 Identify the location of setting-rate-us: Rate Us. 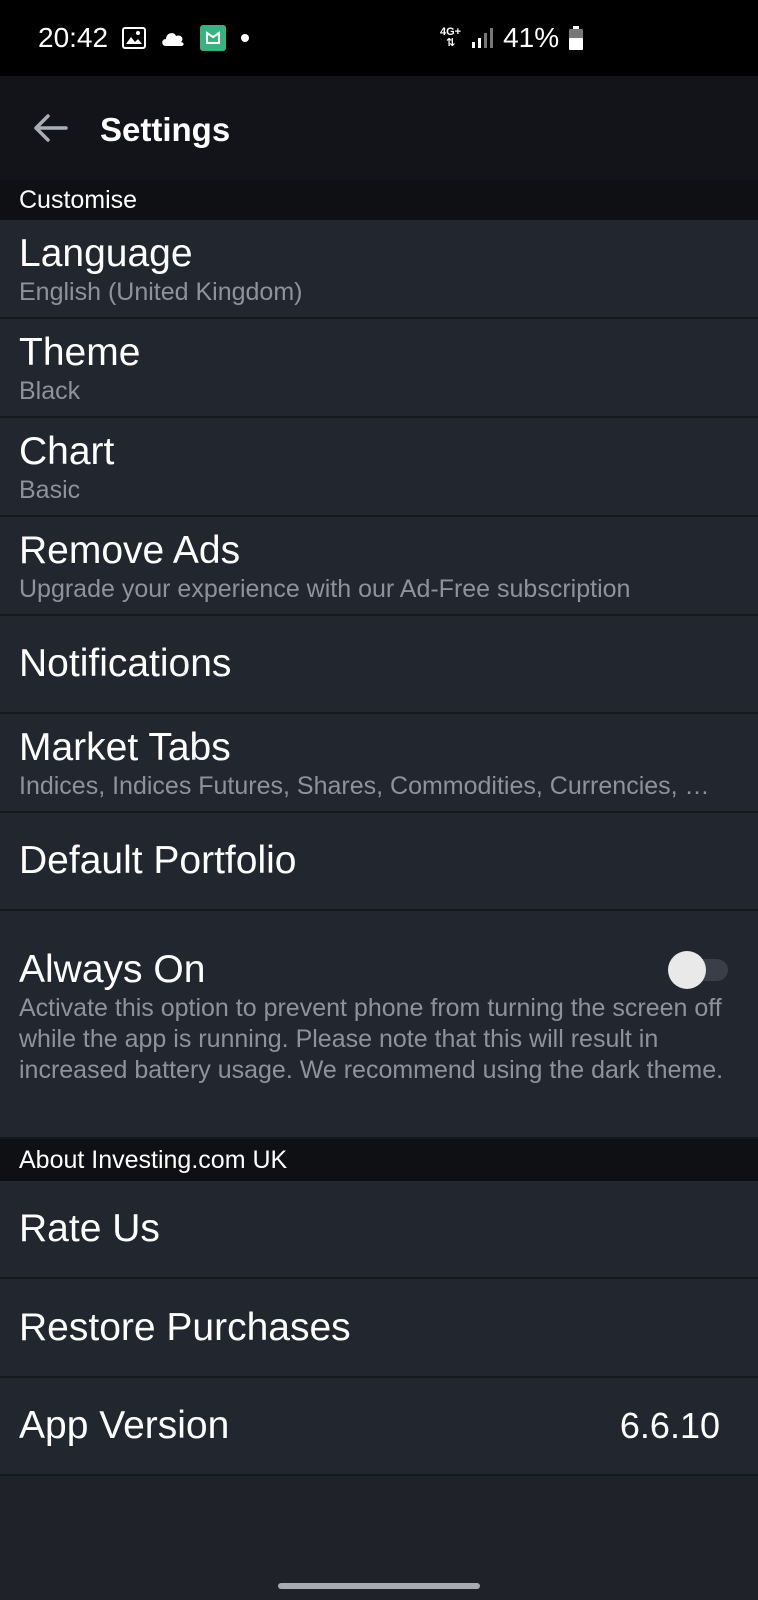
(379, 1230).